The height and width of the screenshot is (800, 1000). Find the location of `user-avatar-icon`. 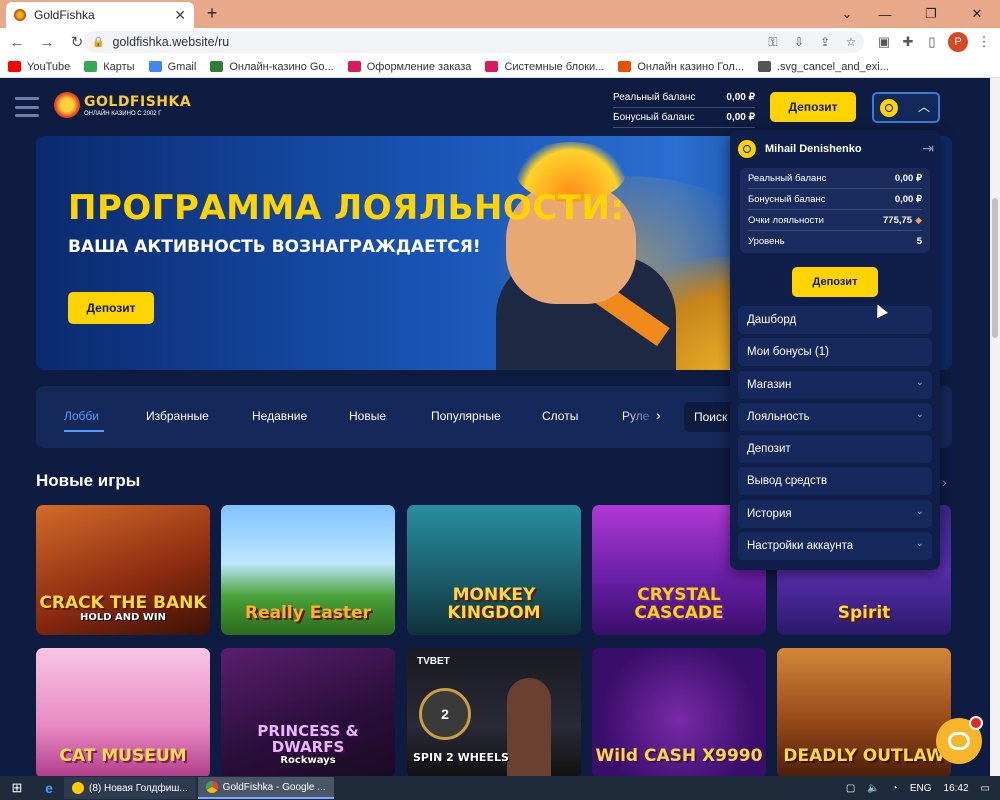

user-avatar-icon is located at coordinates (889, 108).